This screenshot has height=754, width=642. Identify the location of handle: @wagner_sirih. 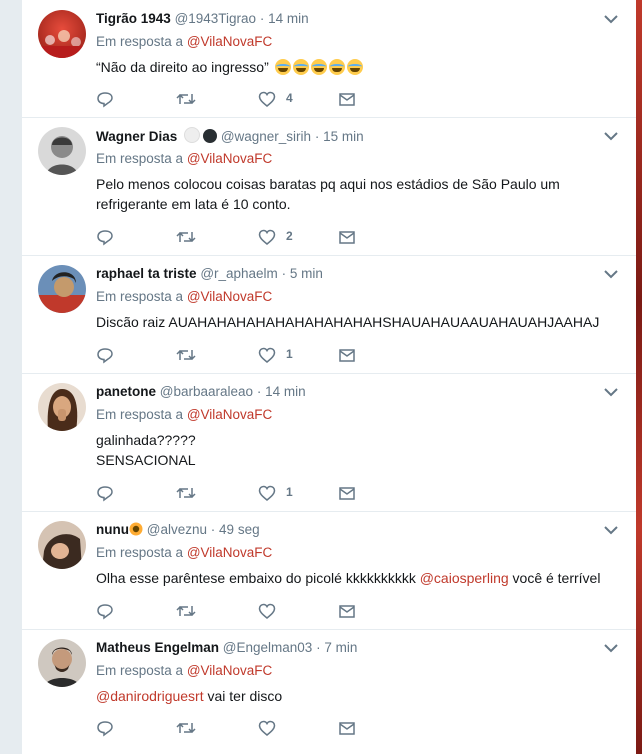
(266, 136).